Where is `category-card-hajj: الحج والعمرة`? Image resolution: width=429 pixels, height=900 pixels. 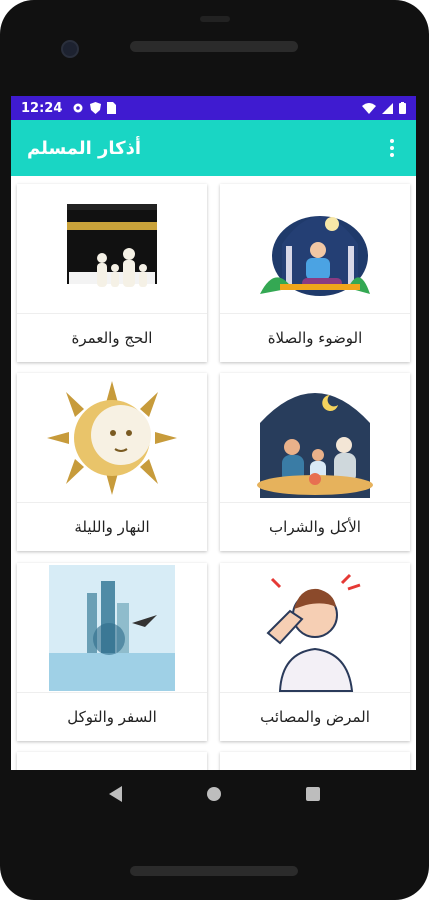
category-card-hajj: الحج والعمرة is located at coordinates (112, 273).